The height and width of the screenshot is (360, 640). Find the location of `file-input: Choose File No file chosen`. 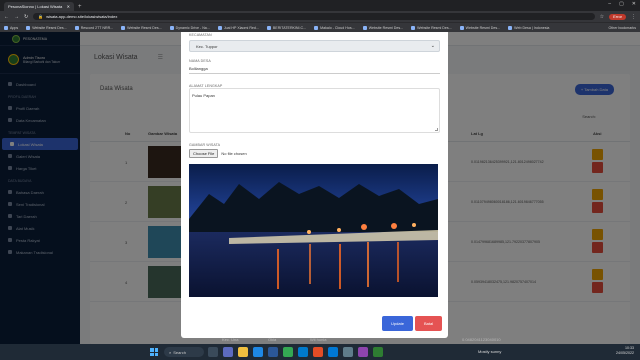

file-input: Choose File No file chosen is located at coordinates (218, 153).